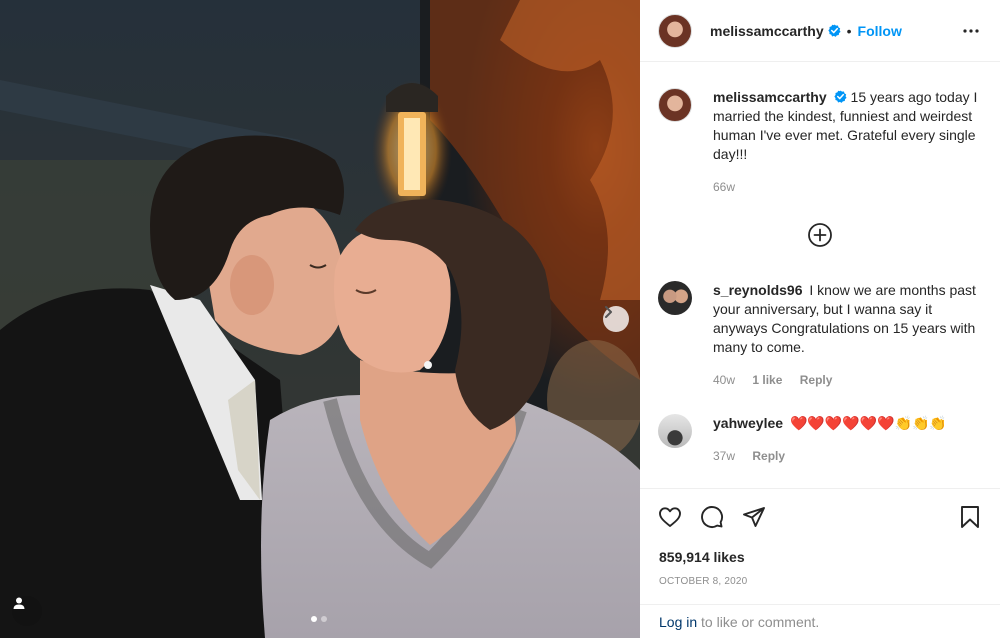  I want to click on comment-likes: 1 like, so click(767, 380).